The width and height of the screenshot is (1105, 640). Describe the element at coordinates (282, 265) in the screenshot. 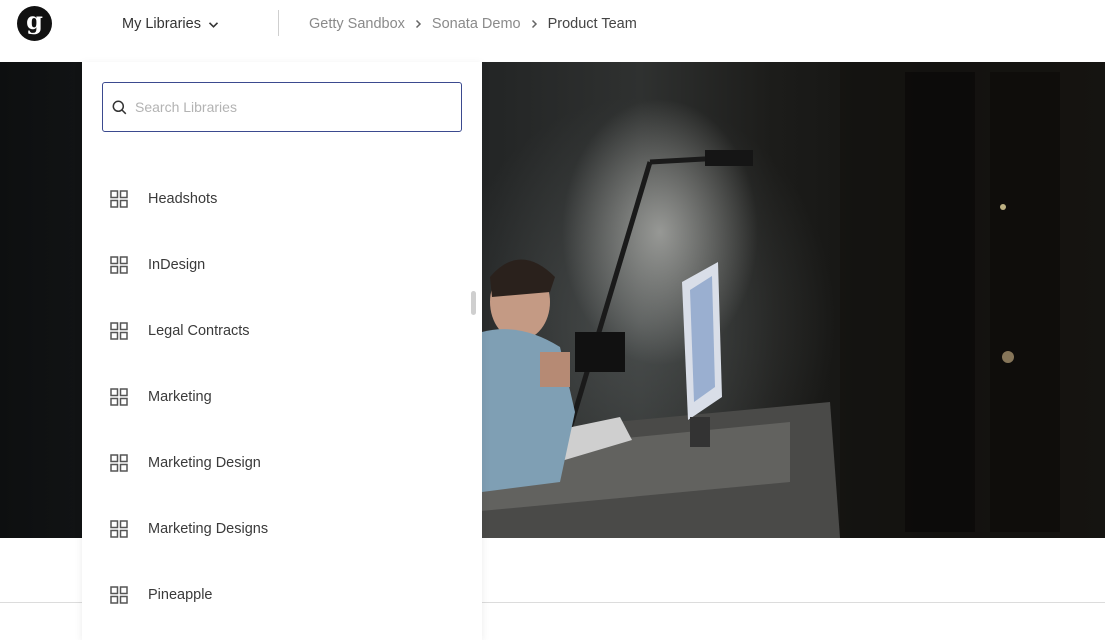

I see `library-item: InDesign` at that location.